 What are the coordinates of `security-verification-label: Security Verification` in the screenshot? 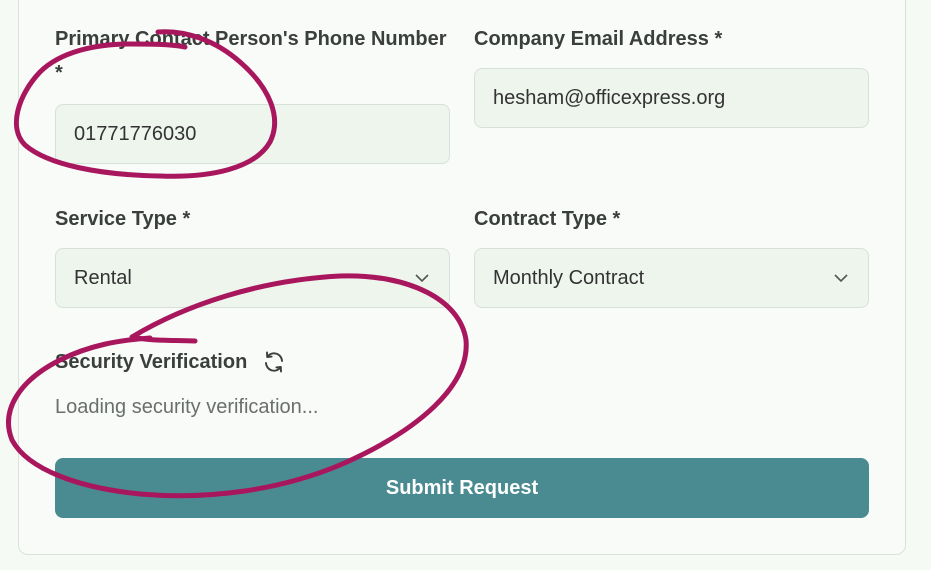 It's located at (151, 362).